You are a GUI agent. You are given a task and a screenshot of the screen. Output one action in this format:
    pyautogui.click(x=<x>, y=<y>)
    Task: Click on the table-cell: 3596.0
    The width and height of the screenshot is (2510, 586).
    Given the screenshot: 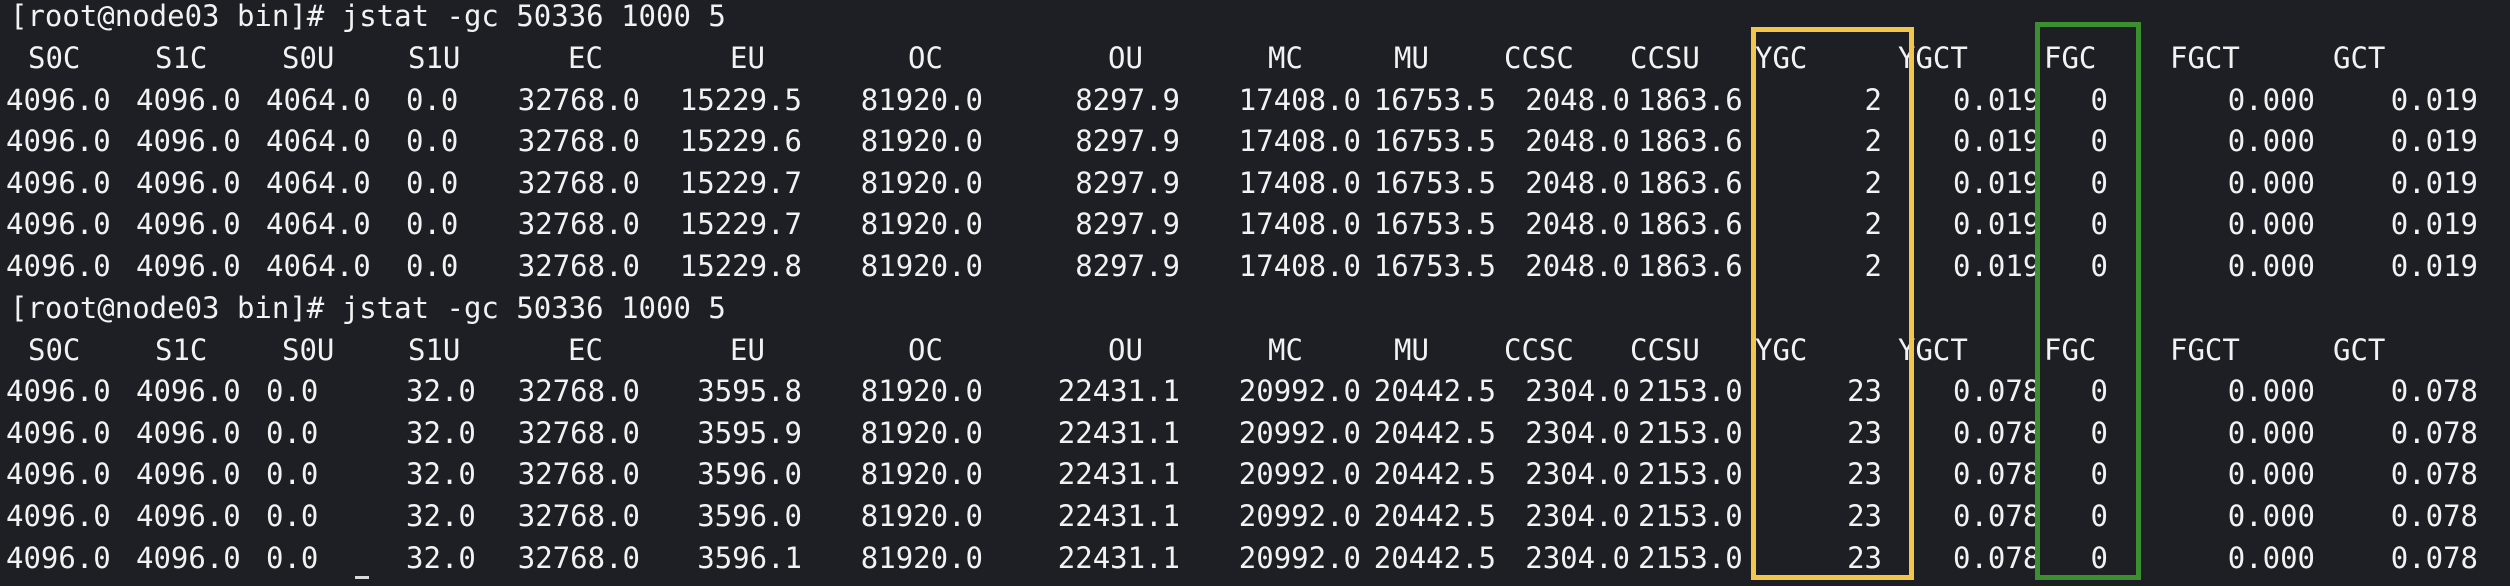 What is the action you would take?
    pyautogui.click(x=749, y=516)
    